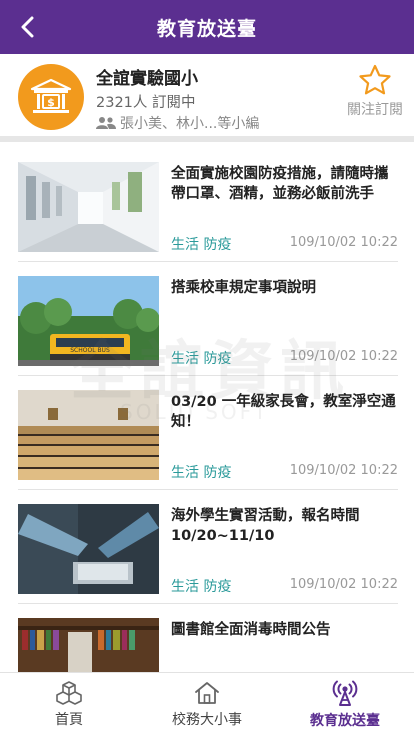 The width and height of the screenshot is (414, 736). What do you see at coordinates (88, 549) in the screenshot?
I see `post-thumbnail-laptop` at bounding box center [88, 549].